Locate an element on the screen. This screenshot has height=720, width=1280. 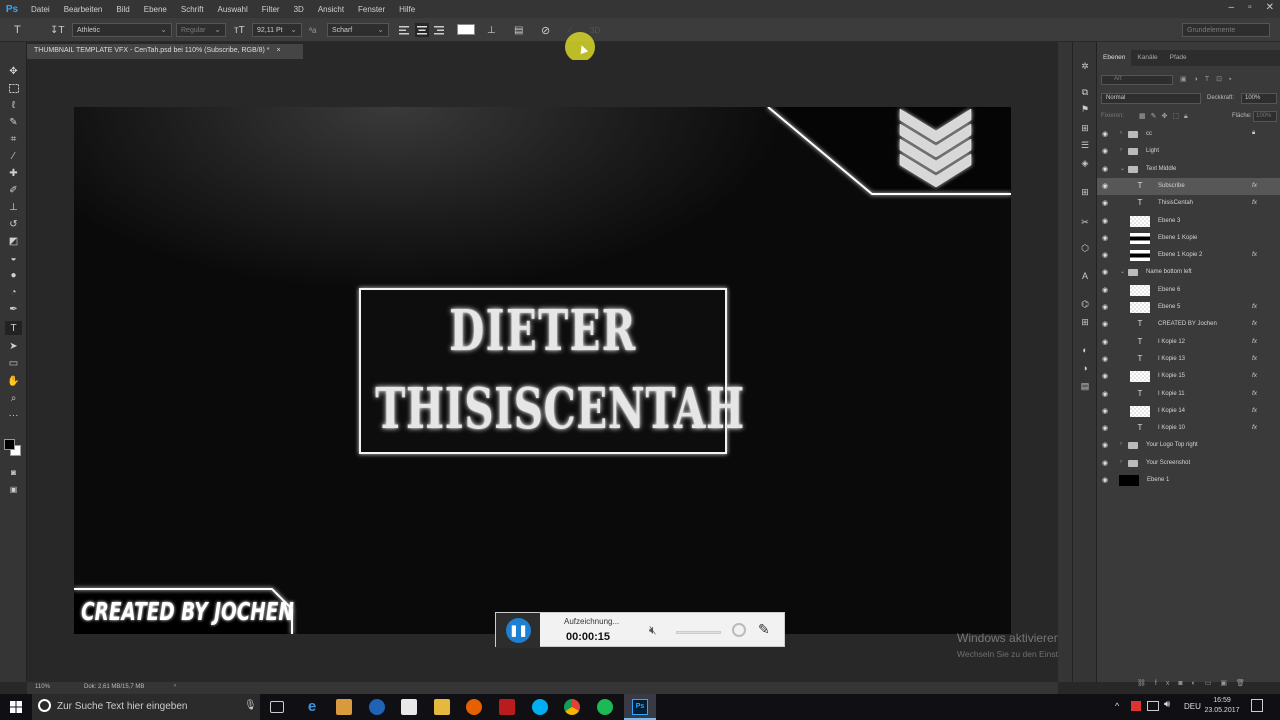
layer-row: ◉ T ThisisCentah fx is located at coordinates (1188, 203).